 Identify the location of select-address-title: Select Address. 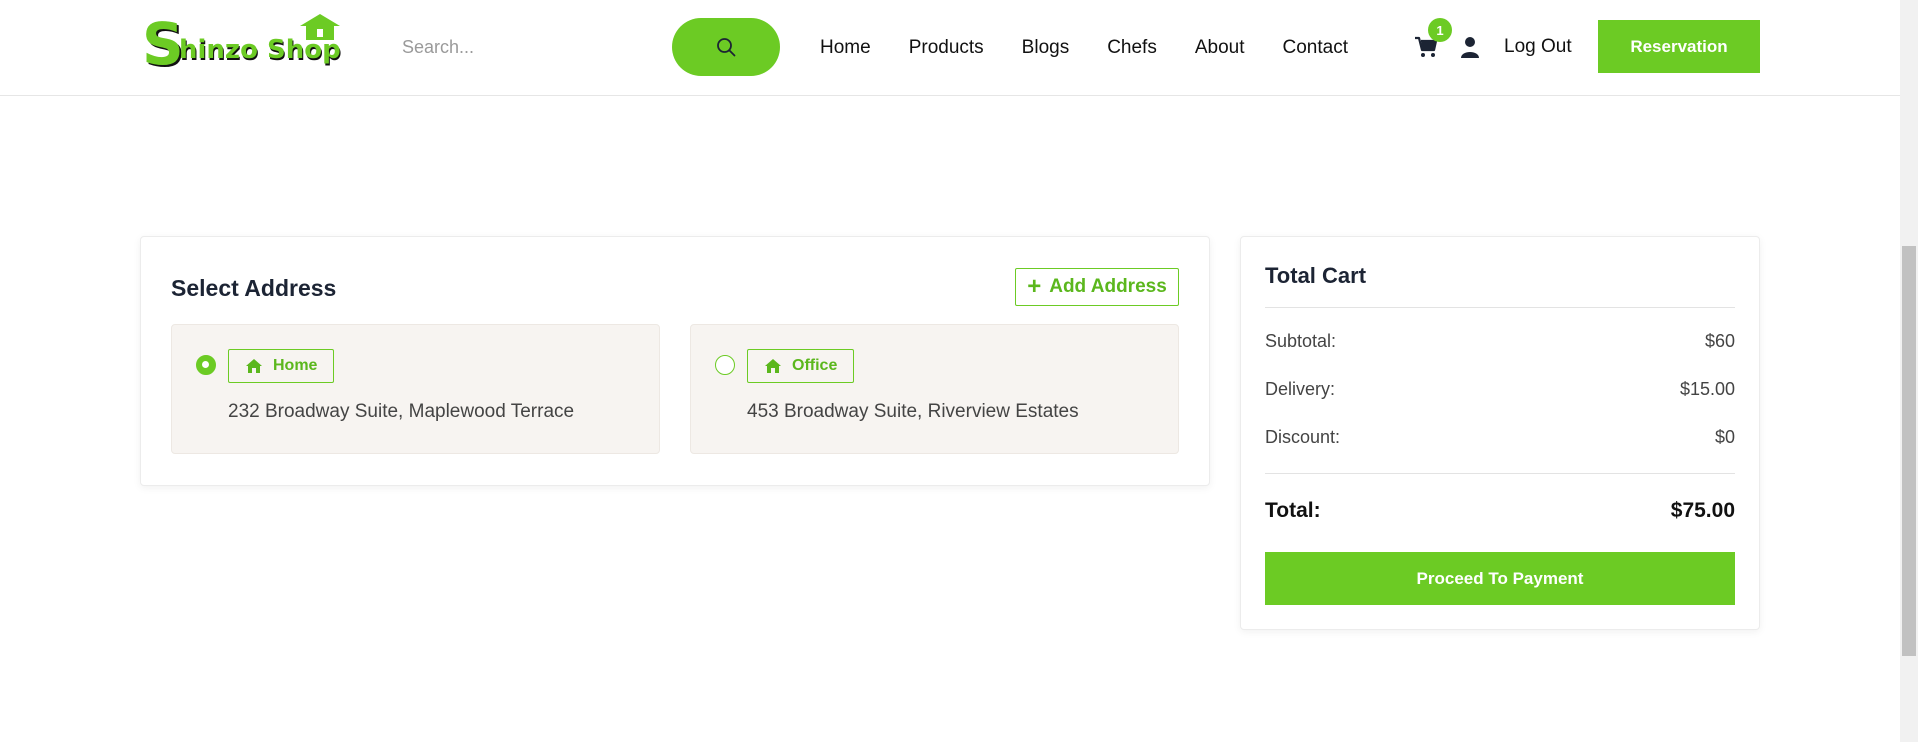
(254, 288).